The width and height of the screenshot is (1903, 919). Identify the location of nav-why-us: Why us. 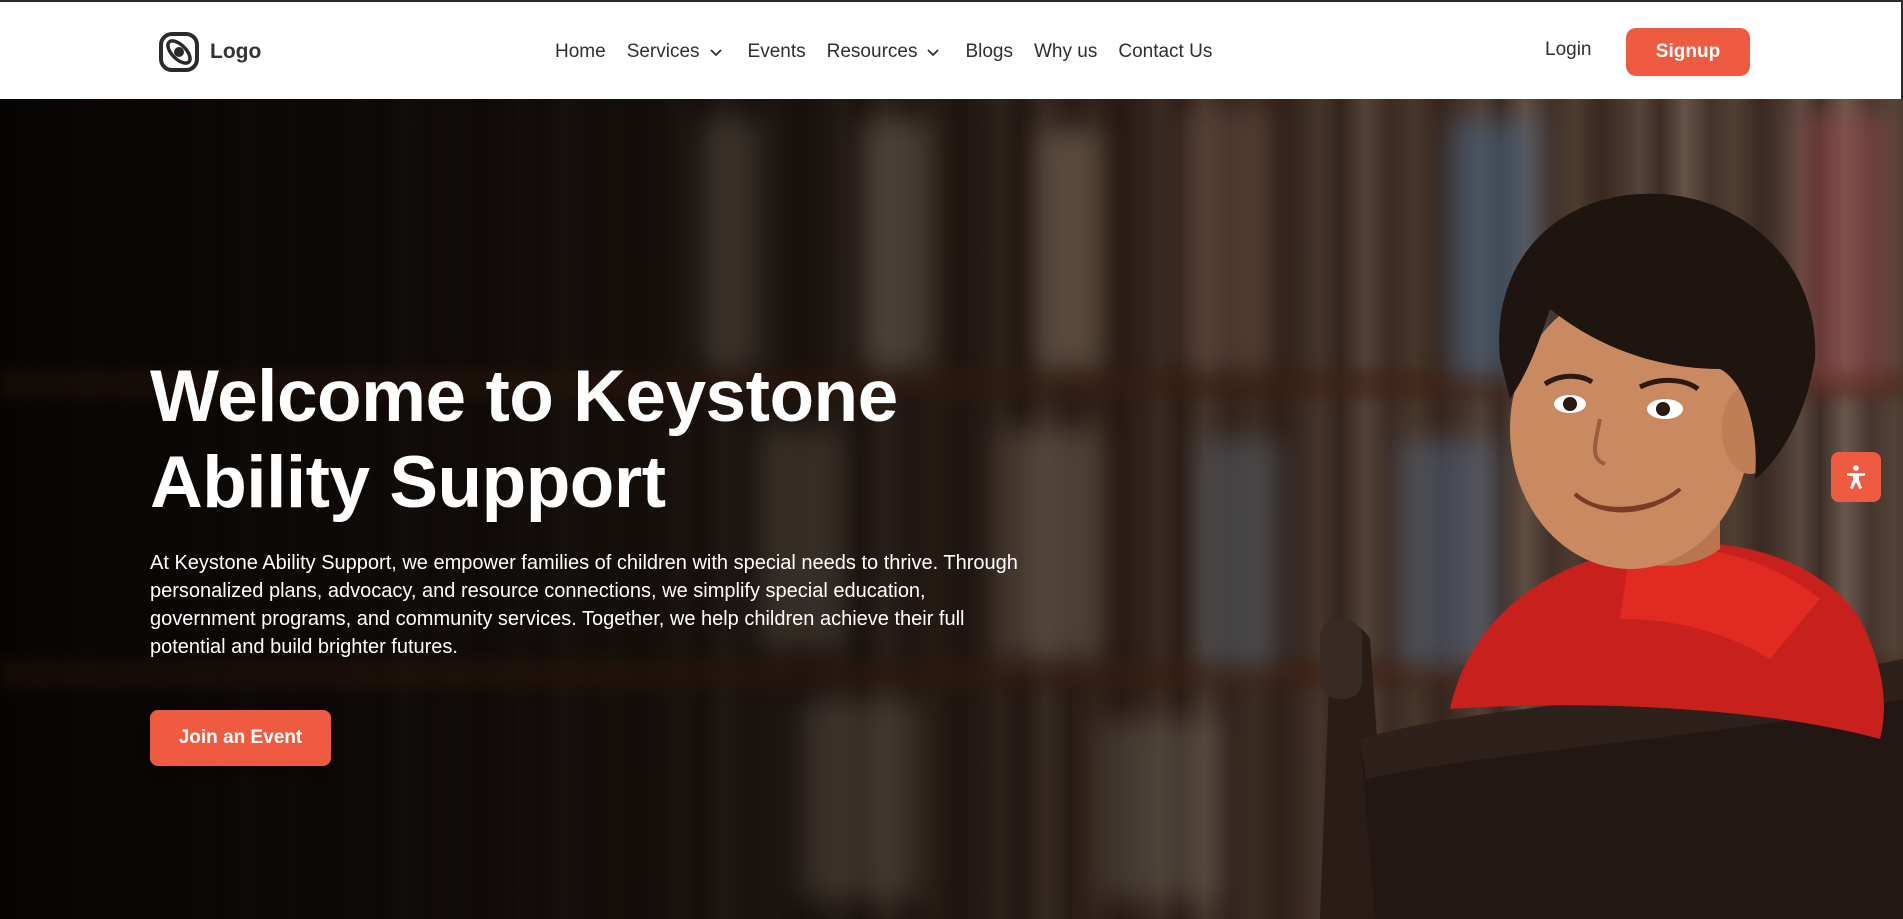
(1065, 52).